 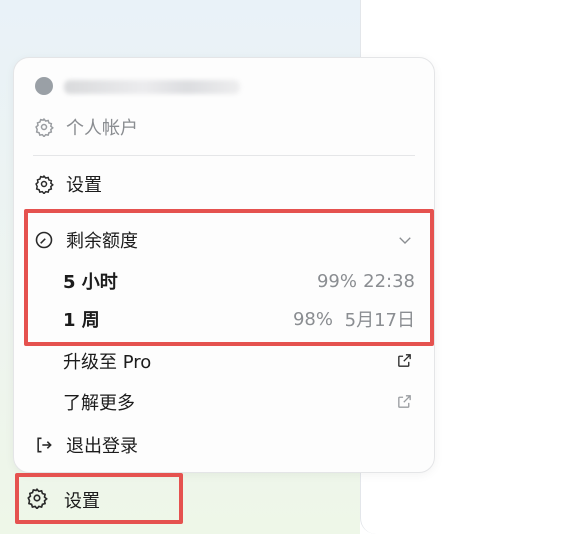 I want to click on settings-item: 设置, so click(x=224, y=184).